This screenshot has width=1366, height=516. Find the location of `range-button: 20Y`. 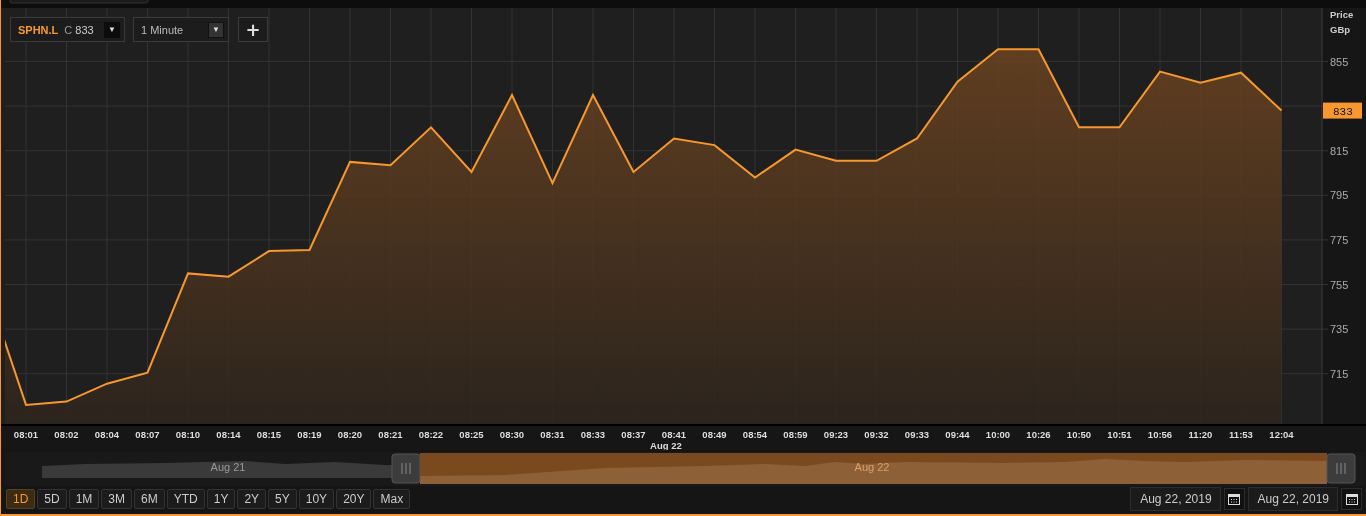

range-button: 20Y is located at coordinates (354, 499).